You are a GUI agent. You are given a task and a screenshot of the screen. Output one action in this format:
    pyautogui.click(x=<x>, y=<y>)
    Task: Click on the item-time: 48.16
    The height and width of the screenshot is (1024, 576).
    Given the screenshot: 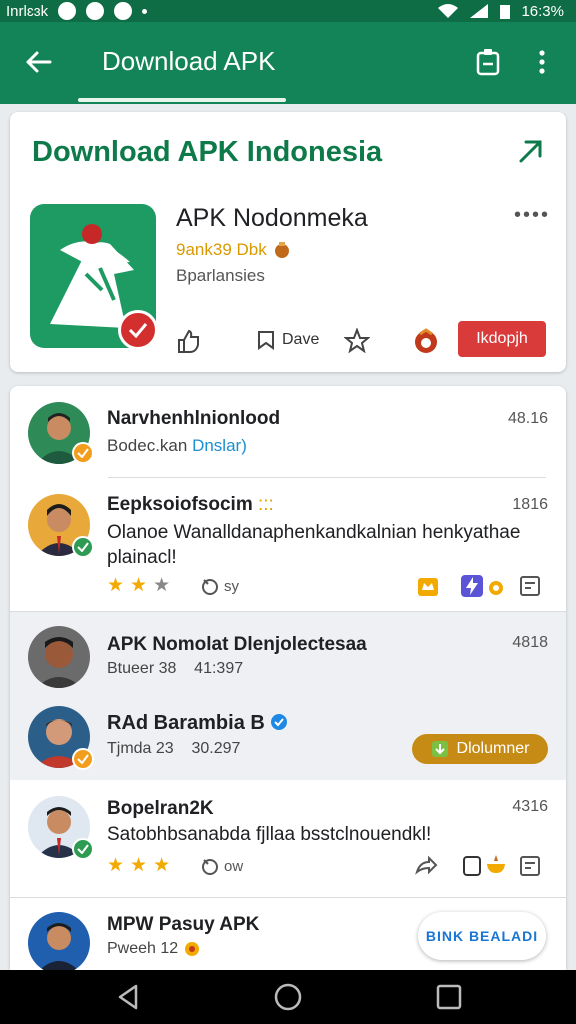 What is the action you would take?
    pyautogui.click(x=527, y=418)
    